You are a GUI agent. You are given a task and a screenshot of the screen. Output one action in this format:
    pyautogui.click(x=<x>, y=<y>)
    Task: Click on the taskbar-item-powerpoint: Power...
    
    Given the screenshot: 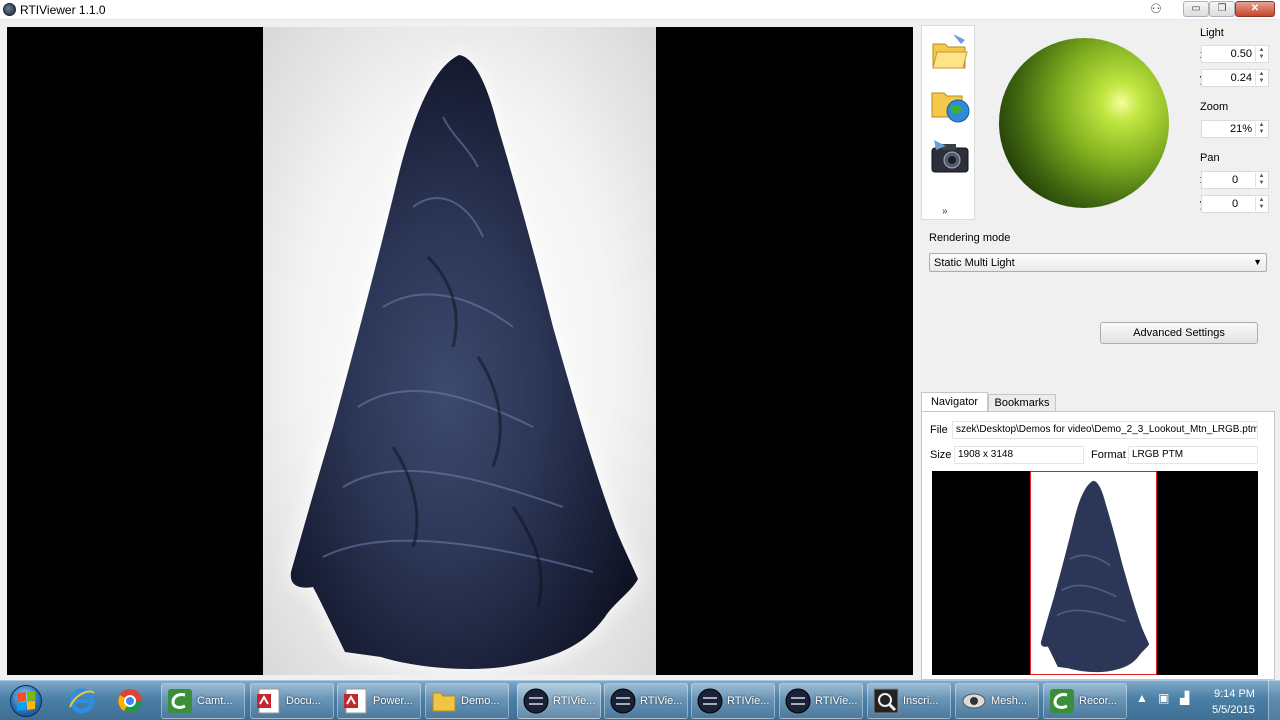 What is the action you would take?
    pyautogui.click(x=379, y=701)
    